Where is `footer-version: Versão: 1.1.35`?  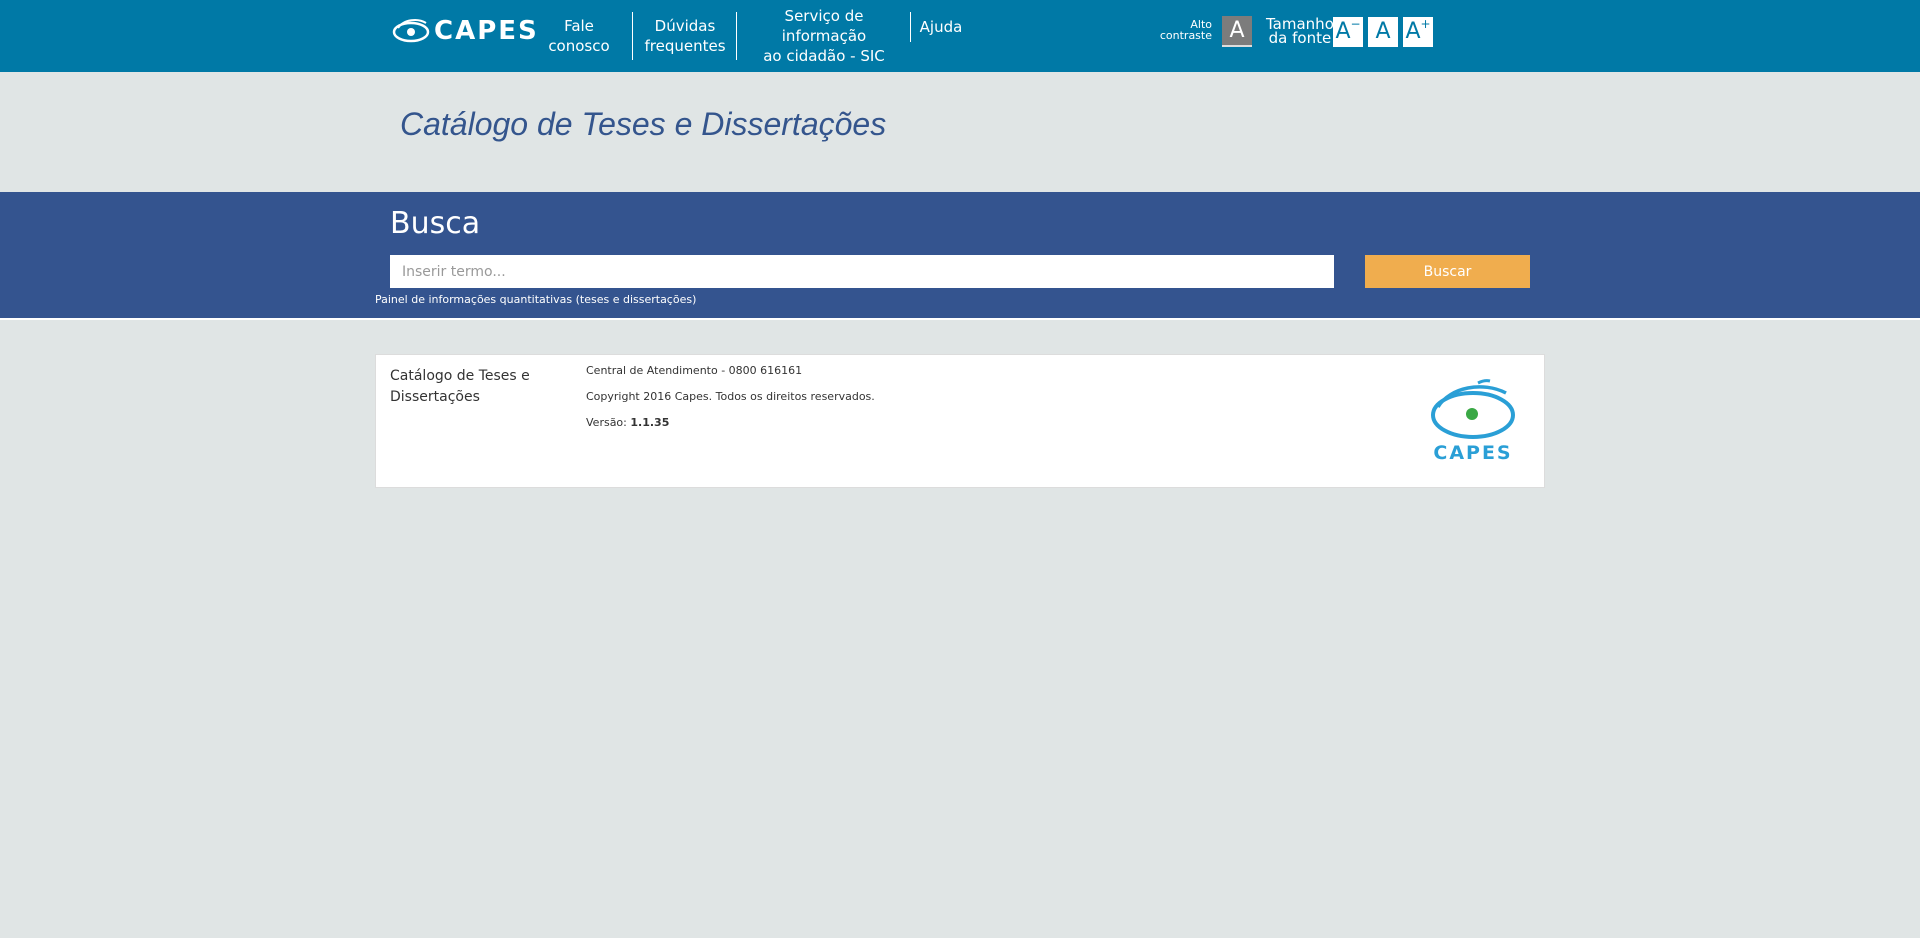
footer-version: Versão: 1.1.35 is located at coordinates (627, 422).